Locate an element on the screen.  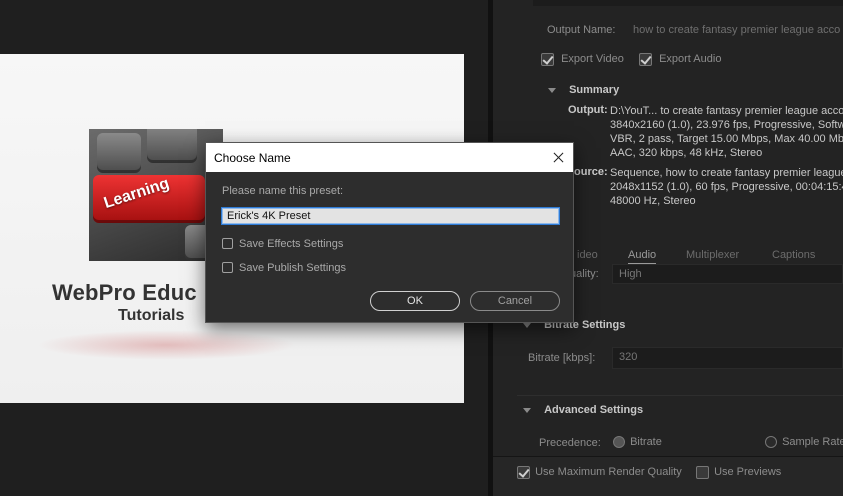
precedence-bitrate-radio: Bitrate is located at coordinates (637, 442).